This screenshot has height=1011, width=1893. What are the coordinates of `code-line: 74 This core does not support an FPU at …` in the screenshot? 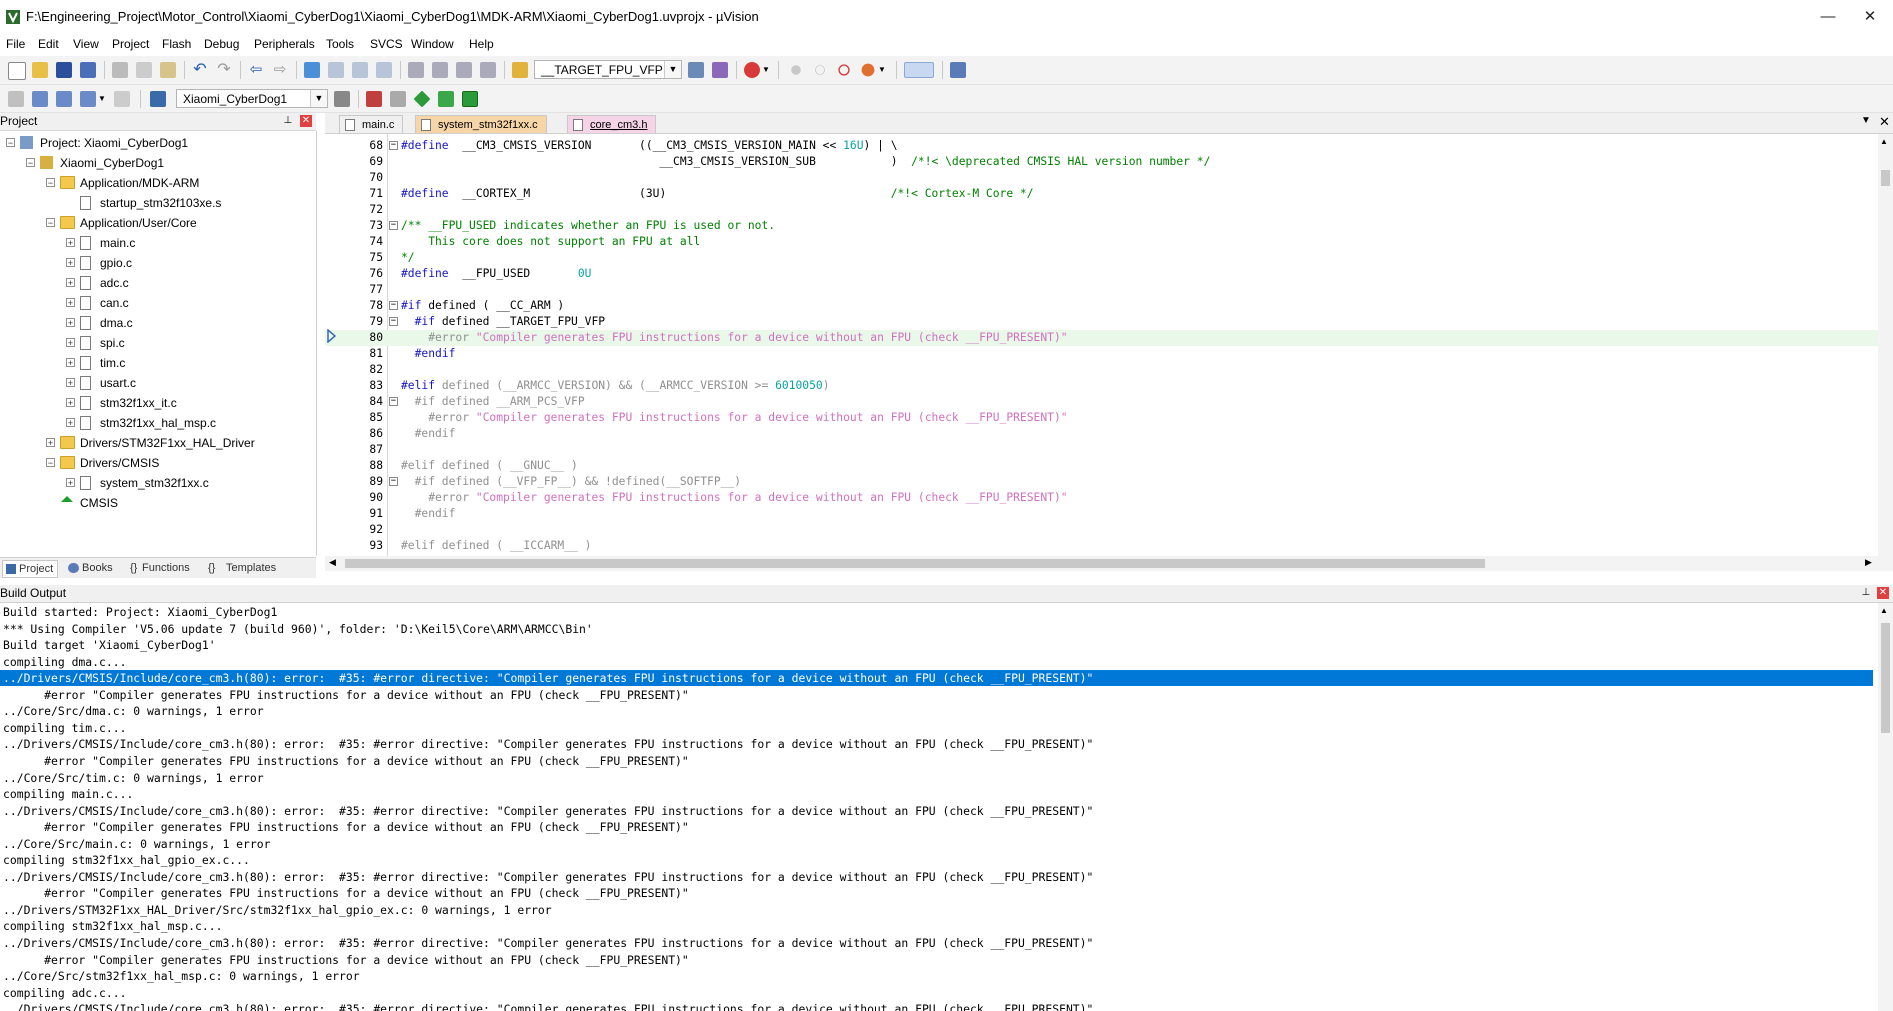 It's located at (1102, 242).